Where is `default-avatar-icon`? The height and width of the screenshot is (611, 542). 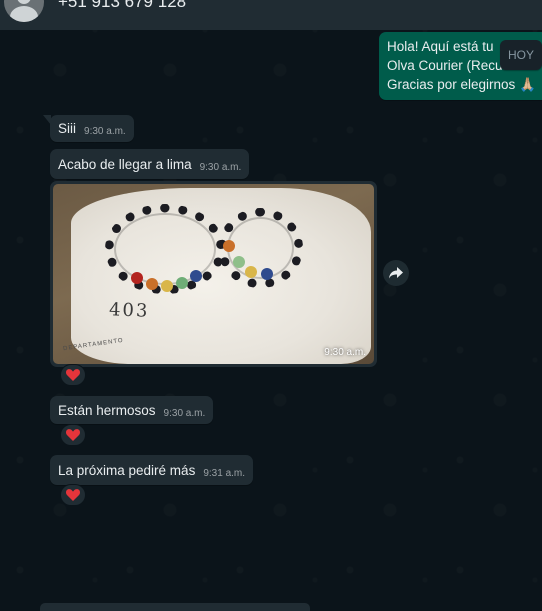
default-avatar-icon is located at coordinates (24, 11).